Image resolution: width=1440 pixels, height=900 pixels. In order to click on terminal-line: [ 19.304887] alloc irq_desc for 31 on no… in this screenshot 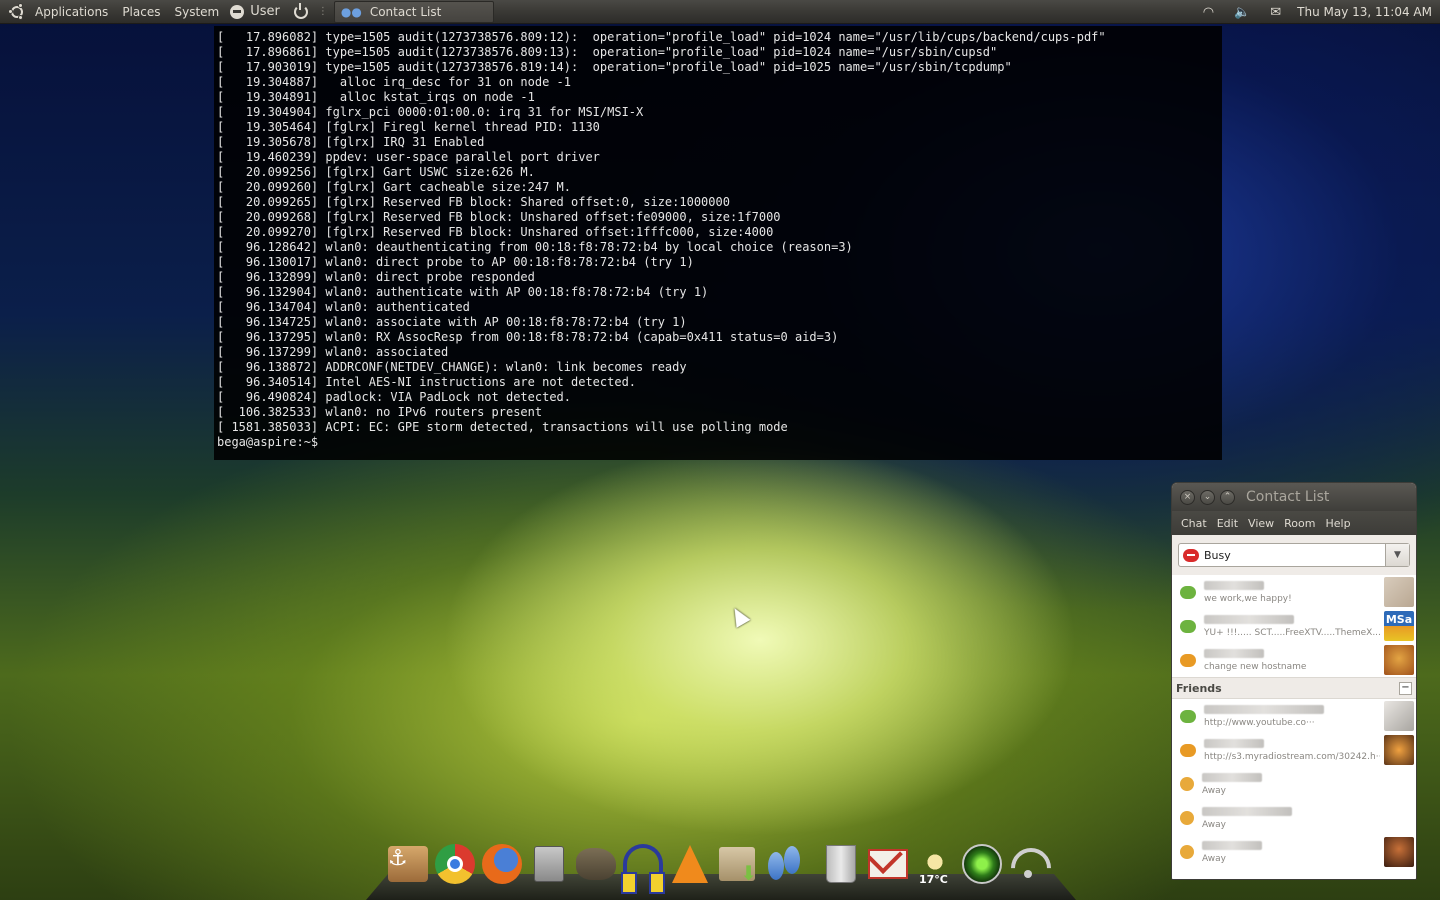, I will do `click(394, 82)`.